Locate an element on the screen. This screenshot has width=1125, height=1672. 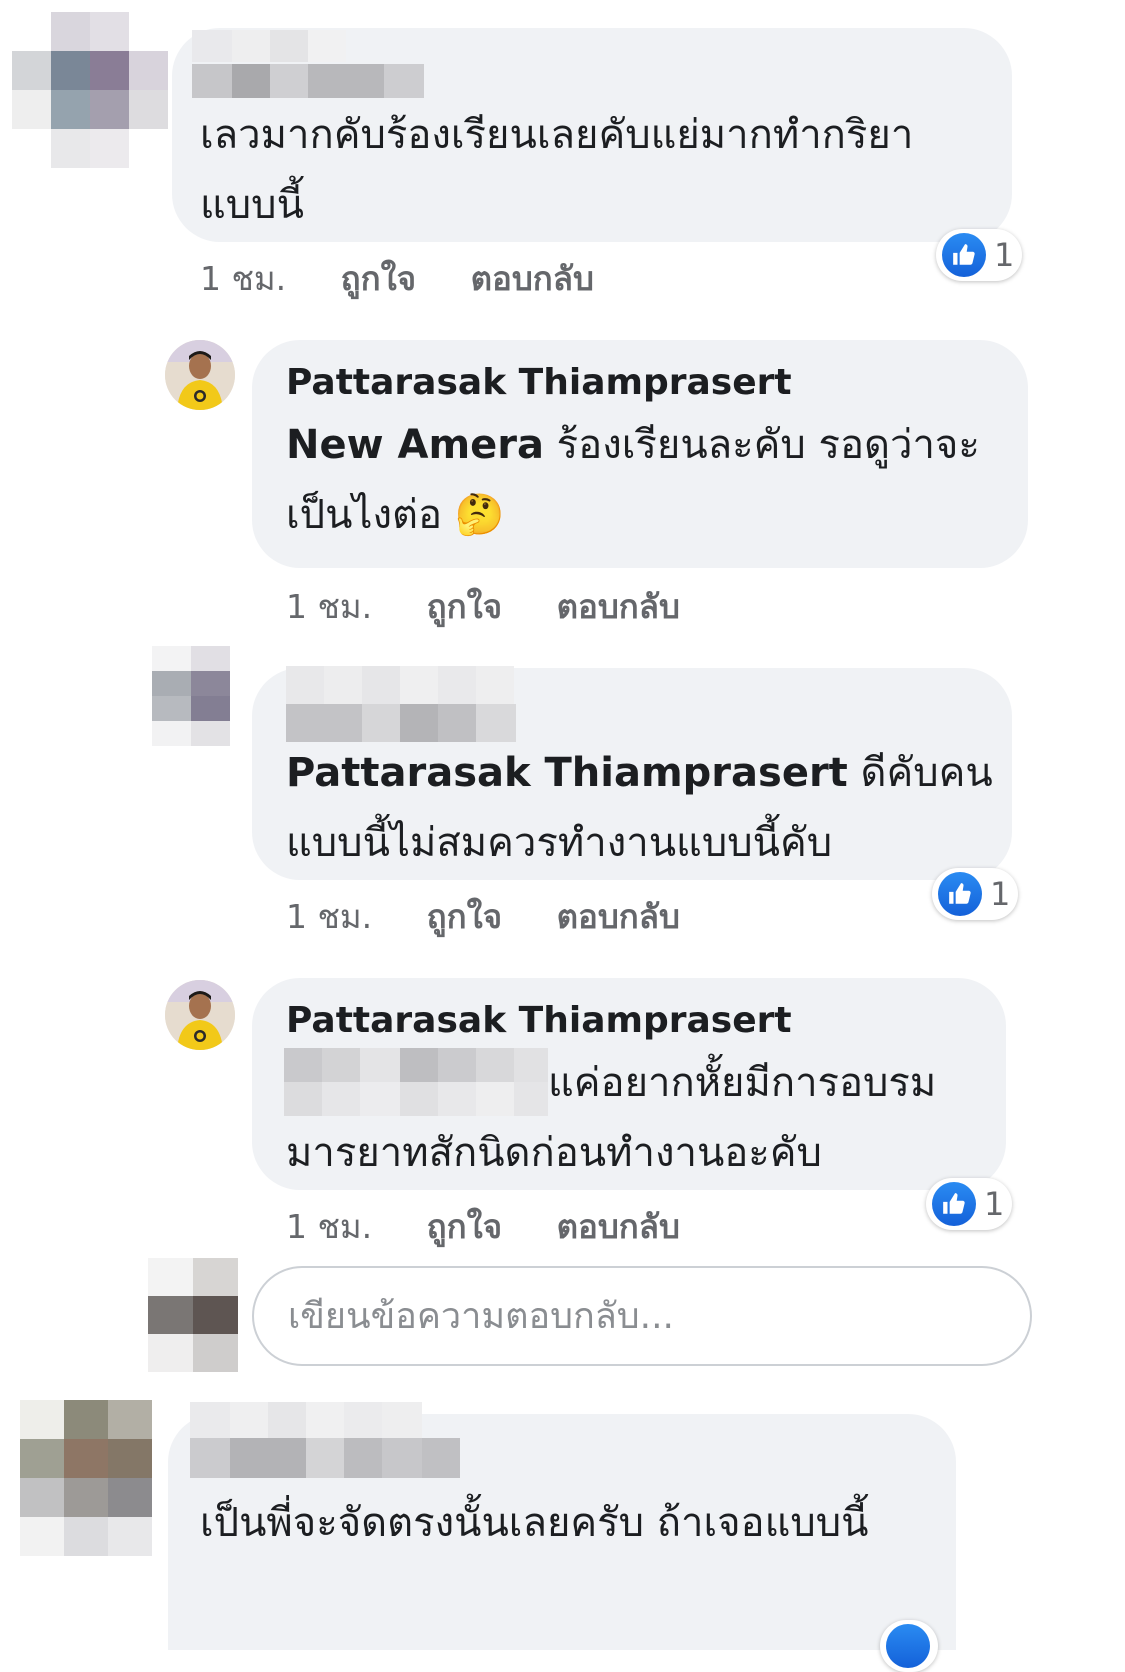
mention-tag: New Amera is located at coordinates (415, 445).